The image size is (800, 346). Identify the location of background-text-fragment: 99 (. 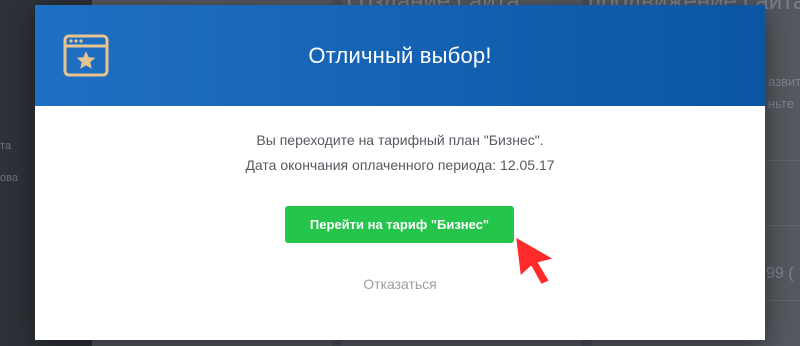
(780, 273).